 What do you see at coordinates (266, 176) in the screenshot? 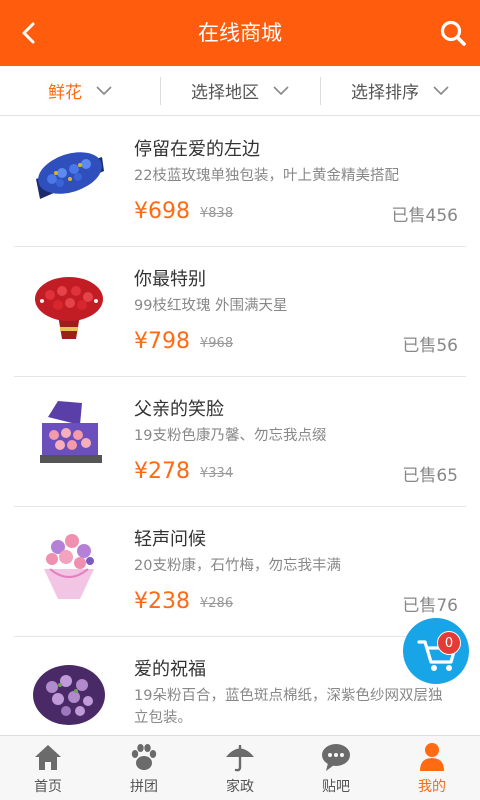
I see `product-description: 22枝蓝玫瑰单独包装，叶上黄金精美搭配` at bounding box center [266, 176].